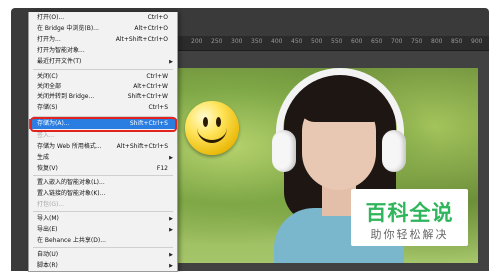  I want to click on menu-item: 关闭(C) Ctrl+W, so click(103, 77).